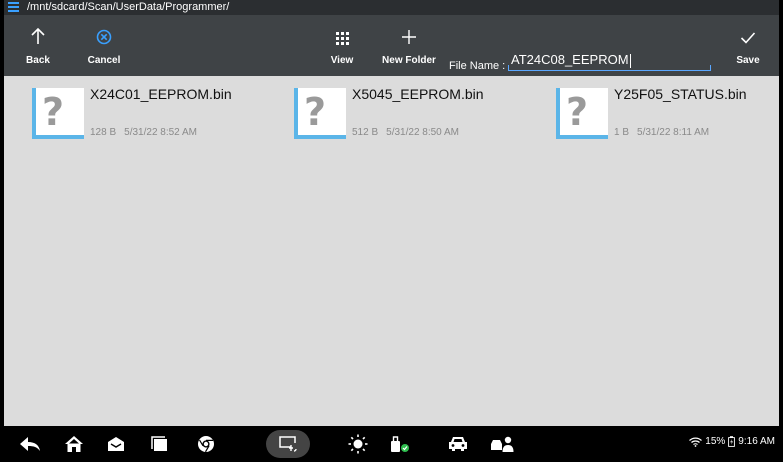 The width and height of the screenshot is (783, 462). What do you see at coordinates (124, 114) in the screenshot?
I see `file-item: ? X24C01_EEPROM.bin 128 B 5/31/22 8:52 AM` at bounding box center [124, 114].